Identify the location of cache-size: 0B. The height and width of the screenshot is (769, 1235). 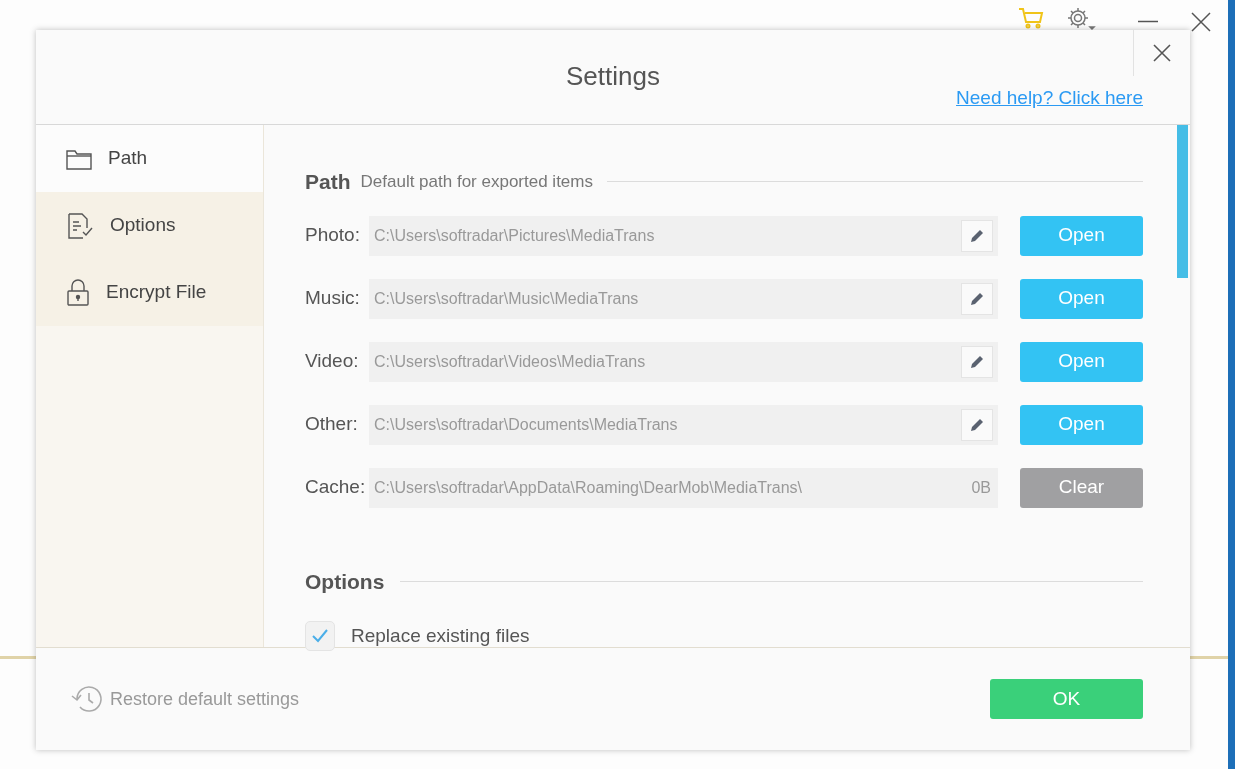
(981, 487).